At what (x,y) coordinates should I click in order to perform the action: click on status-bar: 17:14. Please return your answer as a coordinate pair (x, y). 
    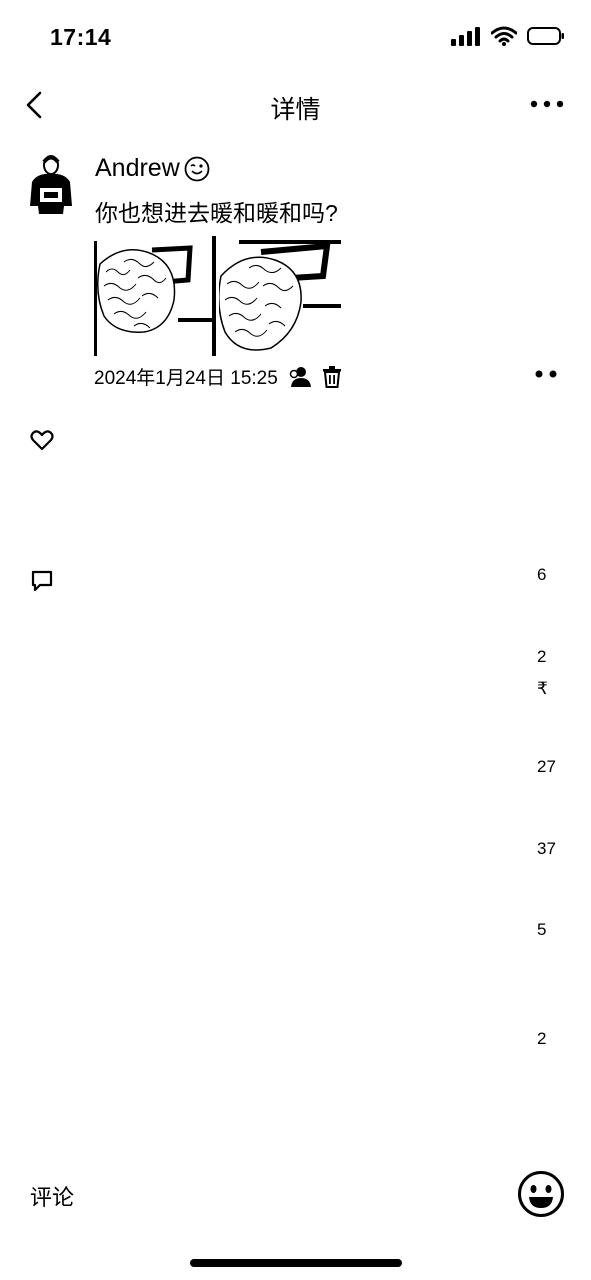
    Looking at the image, I should click on (295, 40).